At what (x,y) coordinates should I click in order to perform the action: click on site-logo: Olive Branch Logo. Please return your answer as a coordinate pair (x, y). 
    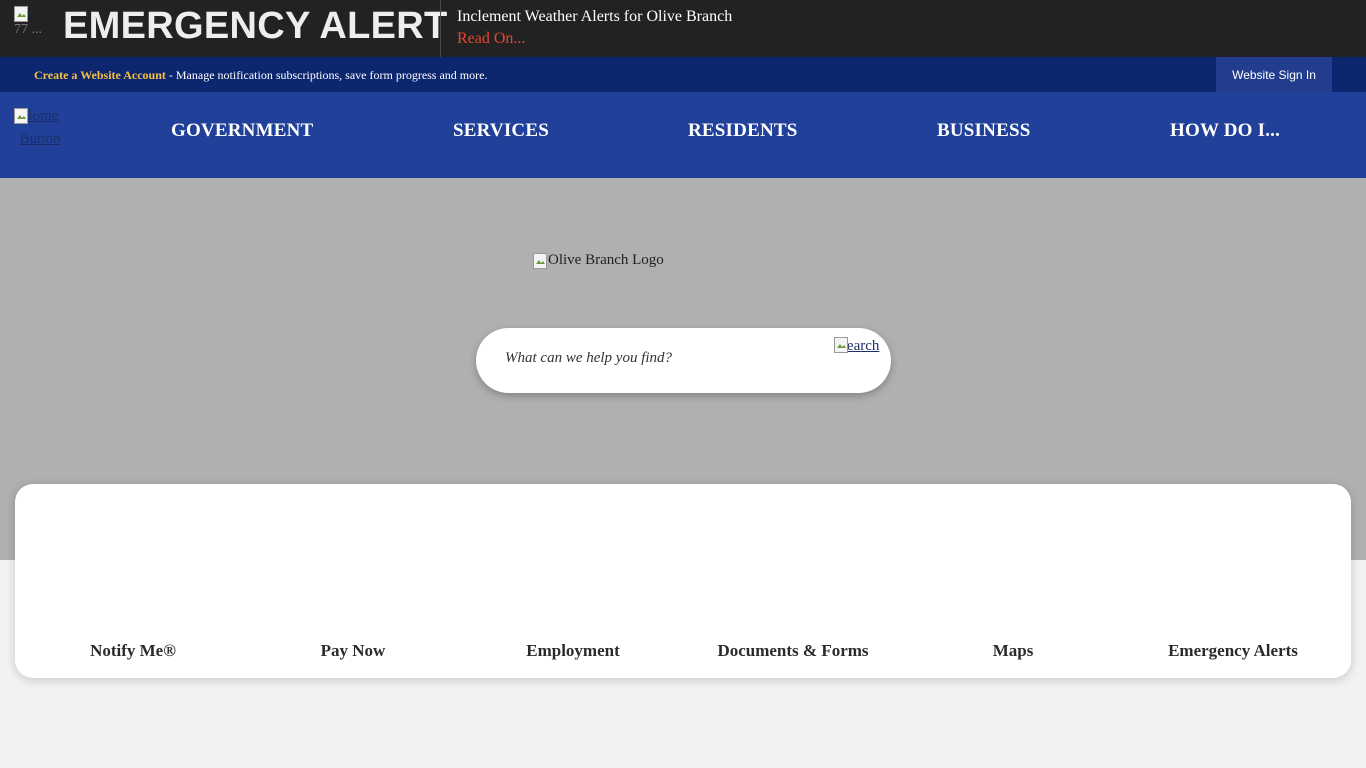
    Looking at the image, I should click on (598, 260).